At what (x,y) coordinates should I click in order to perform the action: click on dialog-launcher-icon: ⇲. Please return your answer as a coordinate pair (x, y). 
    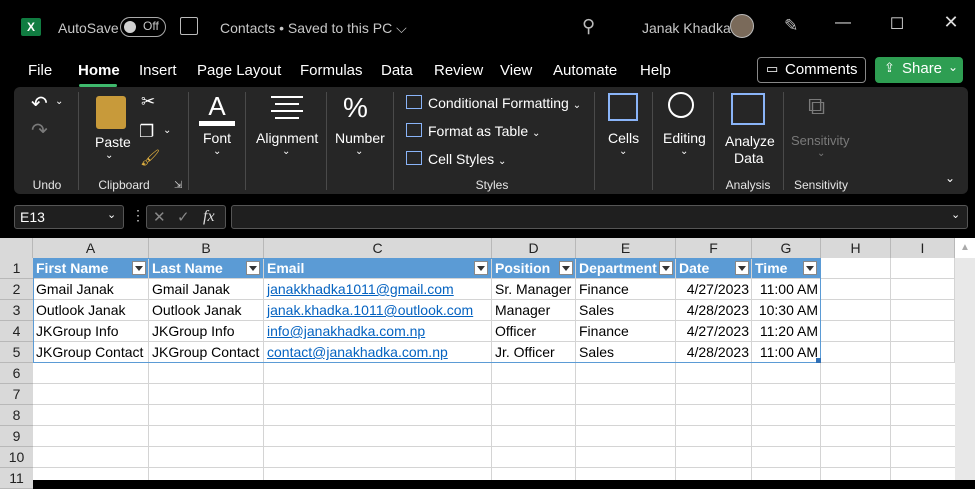
    Looking at the image, I should click on (178, 185).